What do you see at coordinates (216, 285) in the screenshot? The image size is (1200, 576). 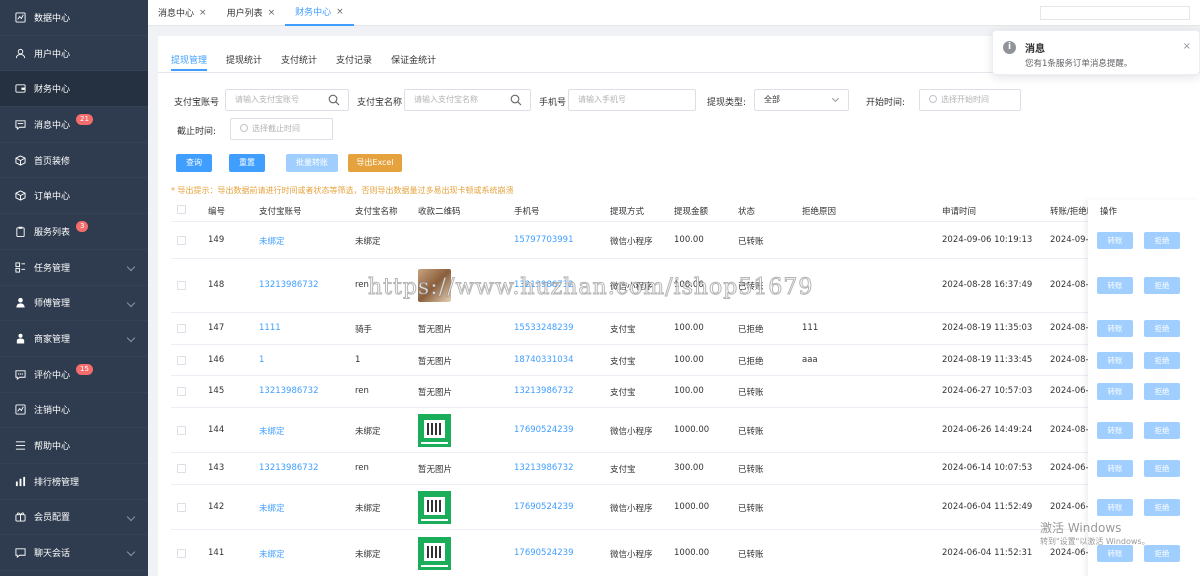 I see `cell-id: 148` at bounding box center [216, 285].